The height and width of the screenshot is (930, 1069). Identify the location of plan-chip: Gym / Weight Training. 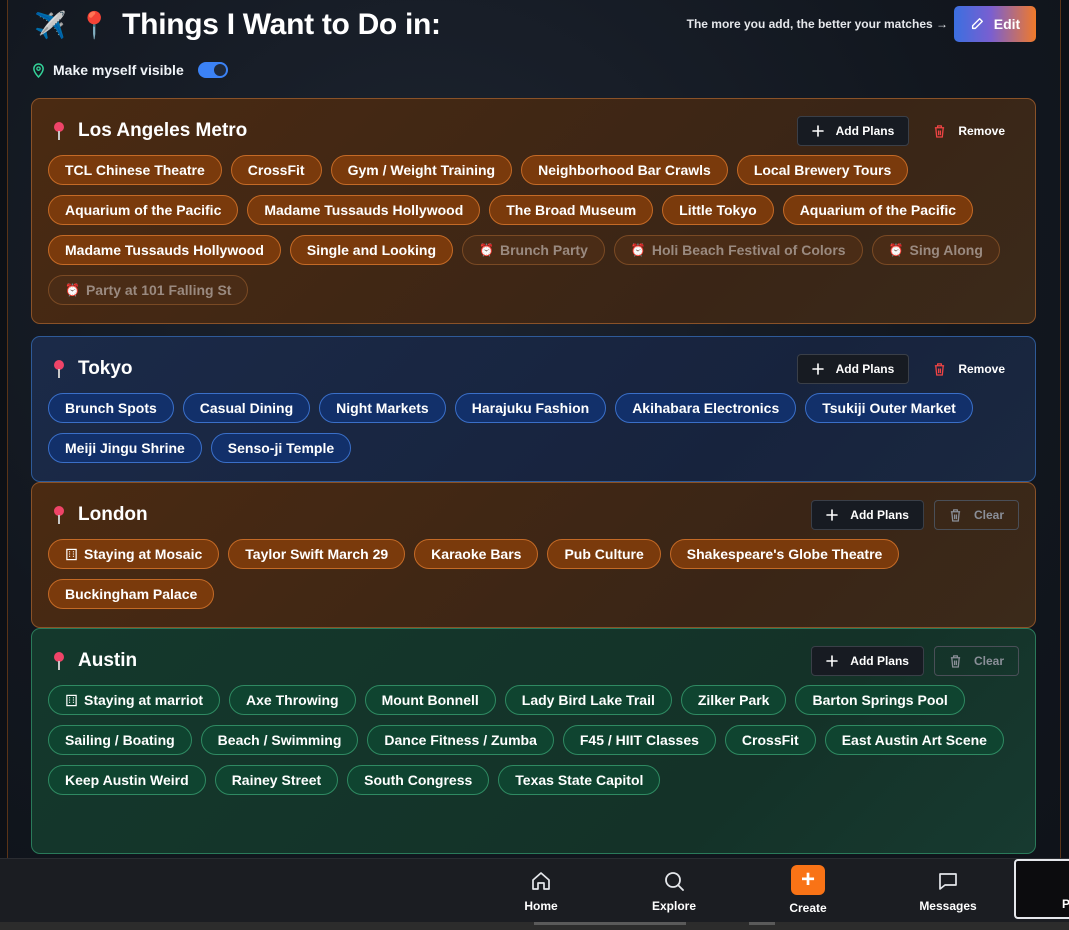
(421, 170).